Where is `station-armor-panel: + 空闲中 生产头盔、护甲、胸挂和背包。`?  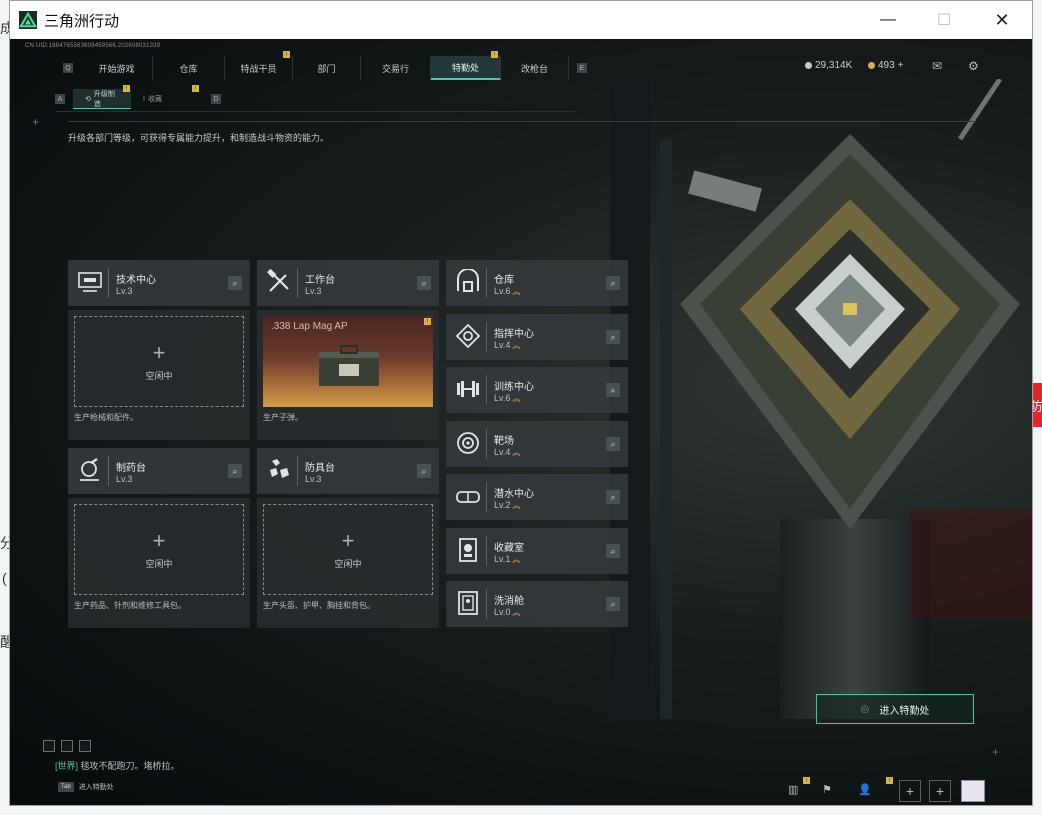 station-armor-panel: + 空闲中 生产头盔、护甲、胸挂和背包。 is located at coordinates (348, 563).